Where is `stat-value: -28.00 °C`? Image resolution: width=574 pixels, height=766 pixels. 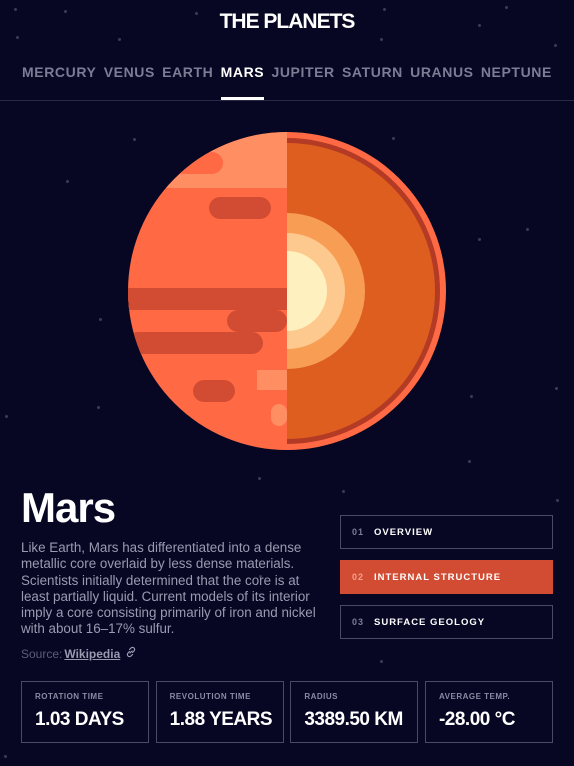
stat-value: -28.00 °C is located at coordinates (476, 719).